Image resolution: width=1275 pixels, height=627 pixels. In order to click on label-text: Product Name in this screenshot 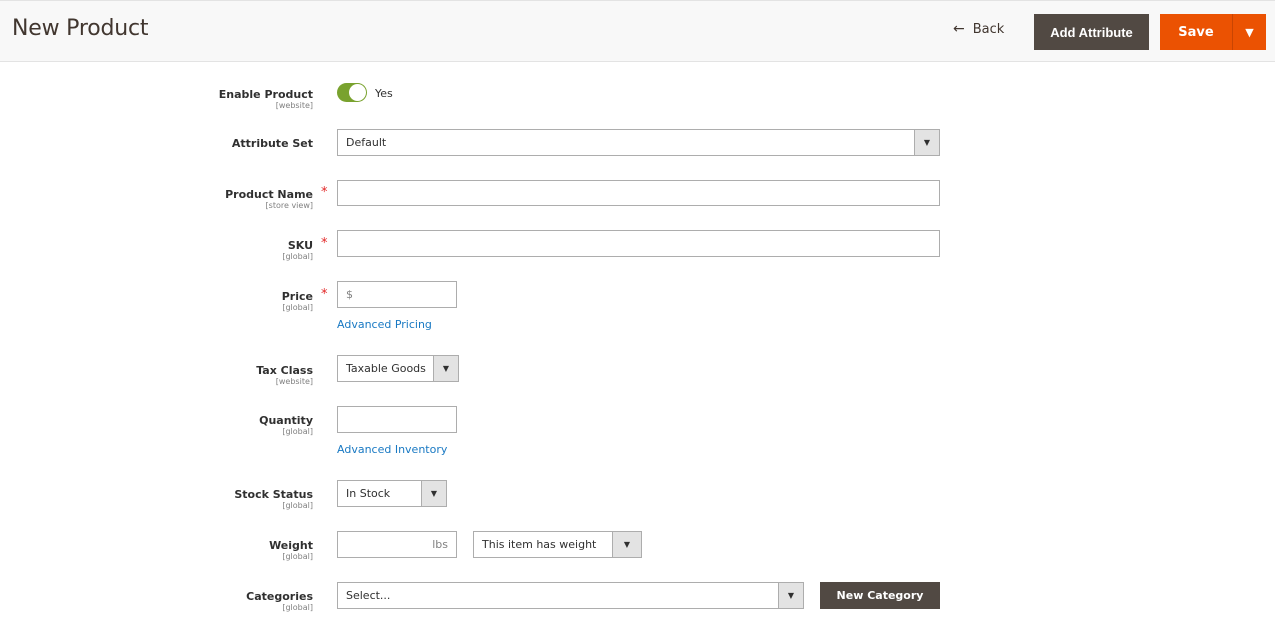, I will do `click(269, 194)`.